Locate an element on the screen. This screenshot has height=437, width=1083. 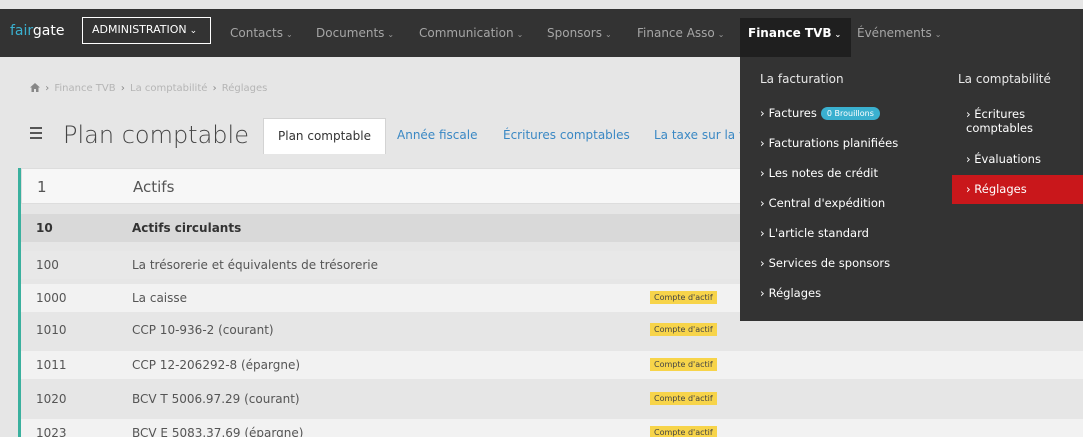
nav-sponsors: Sponsors ⌄ is located at coordinates (579, 33).